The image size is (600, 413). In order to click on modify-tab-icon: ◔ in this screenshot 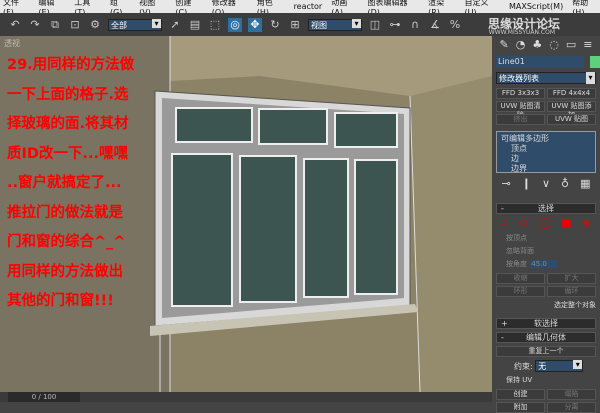, I will do `click(521, 45)`.